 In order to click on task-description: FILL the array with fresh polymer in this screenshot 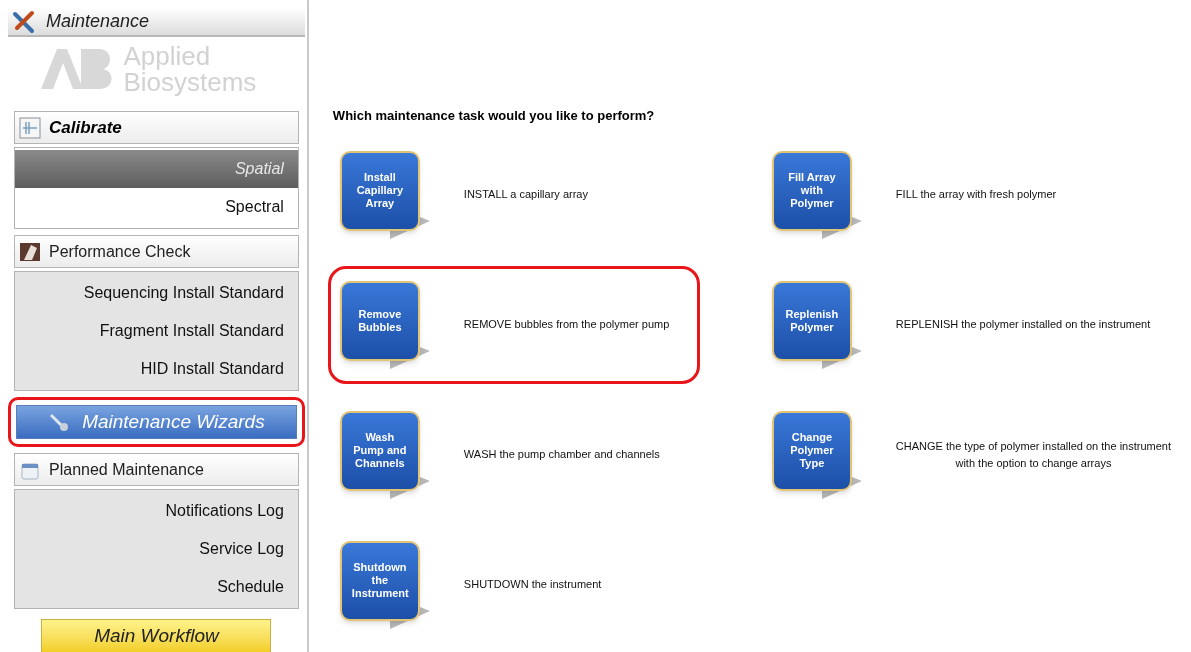, I will do `click(976, 195)`.